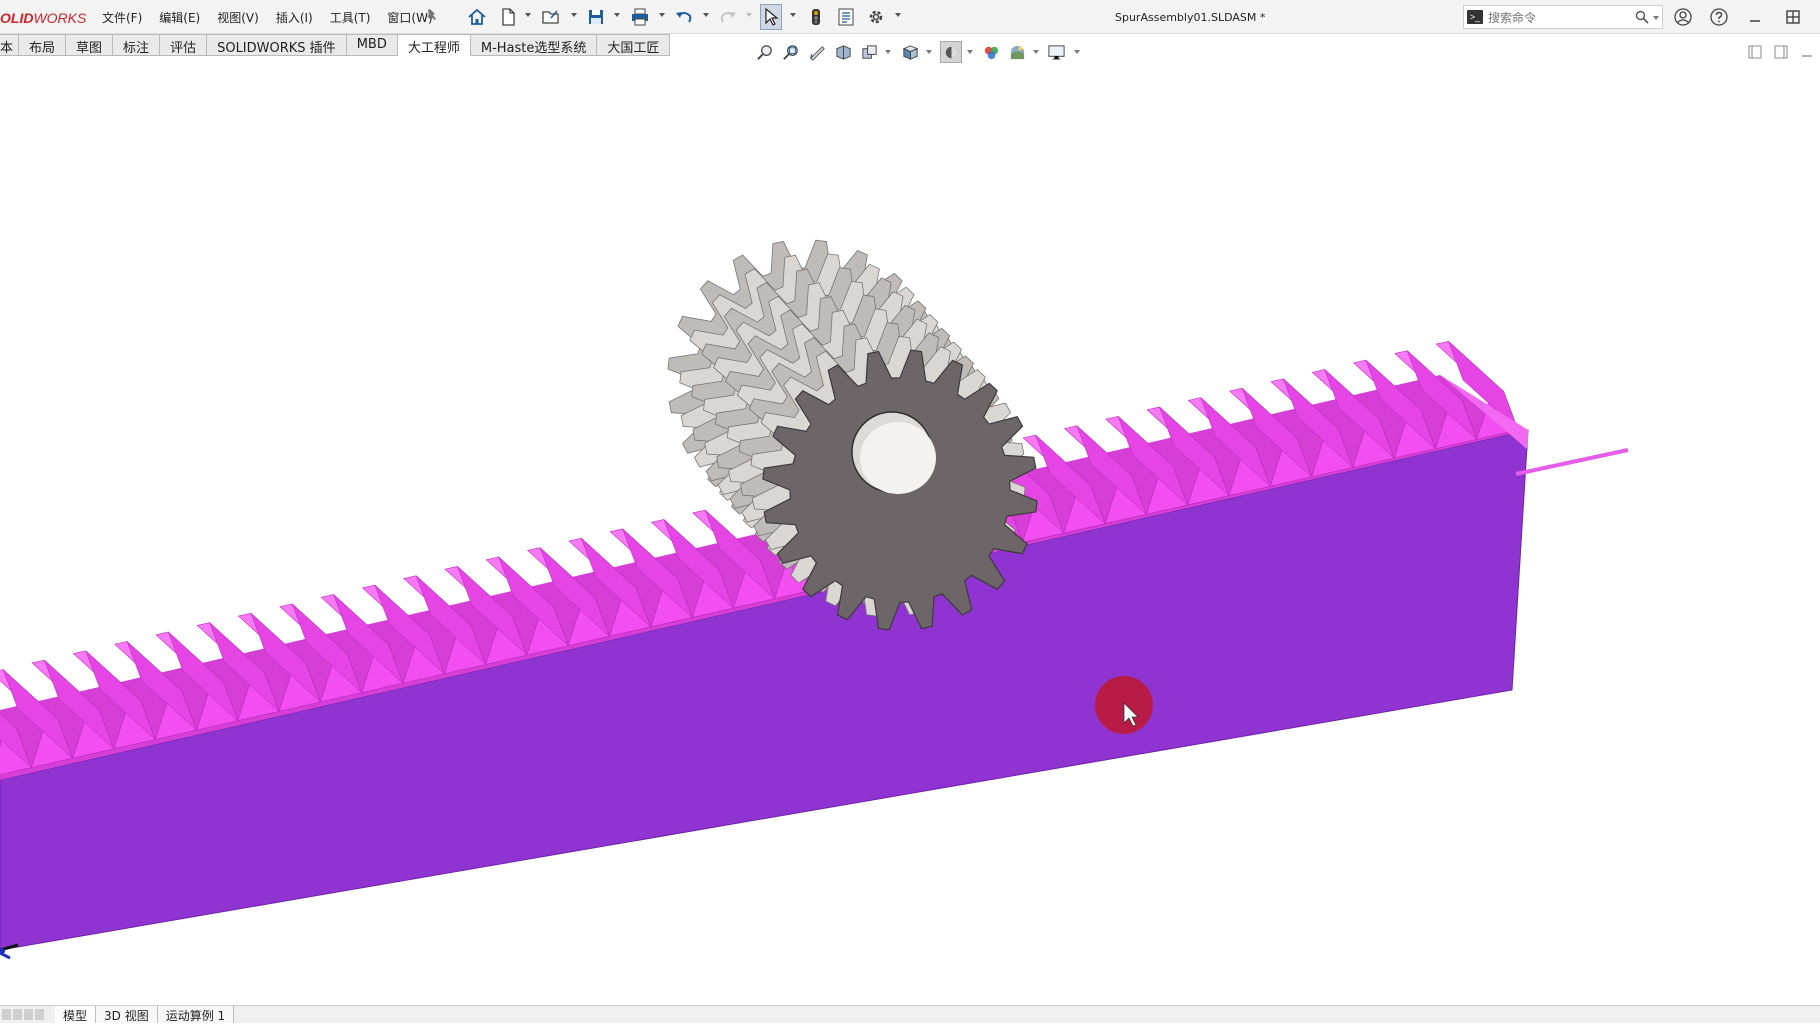 Image resolution: width=1820 pixels, height=1024 pixels. What do you see at coordinates (1190, 17) in the screenshot?
I see `document-title: SpurAssembly01.SLDASM *` at bounding box center [1190, 17].